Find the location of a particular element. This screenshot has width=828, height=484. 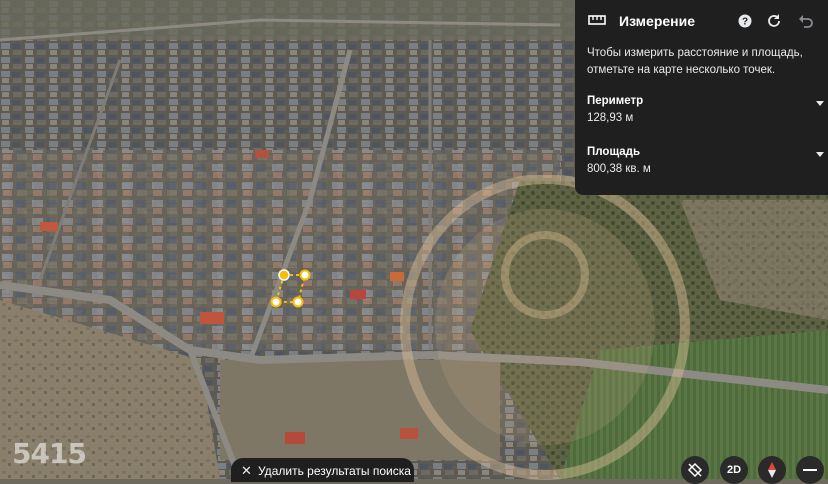

minus-icon is located at coordinates (810, 470).